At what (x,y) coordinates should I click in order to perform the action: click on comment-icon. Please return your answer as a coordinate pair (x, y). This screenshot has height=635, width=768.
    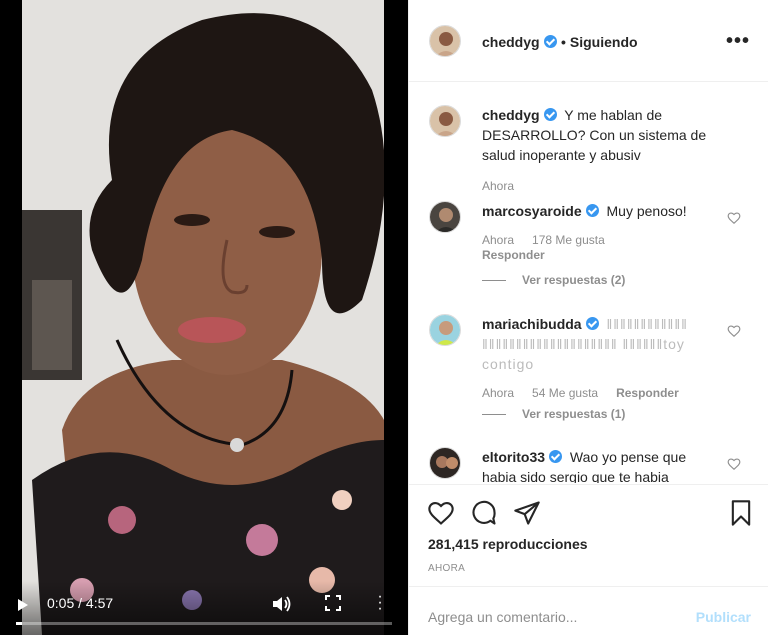
    Looking at the image, I should click on (484, 513).